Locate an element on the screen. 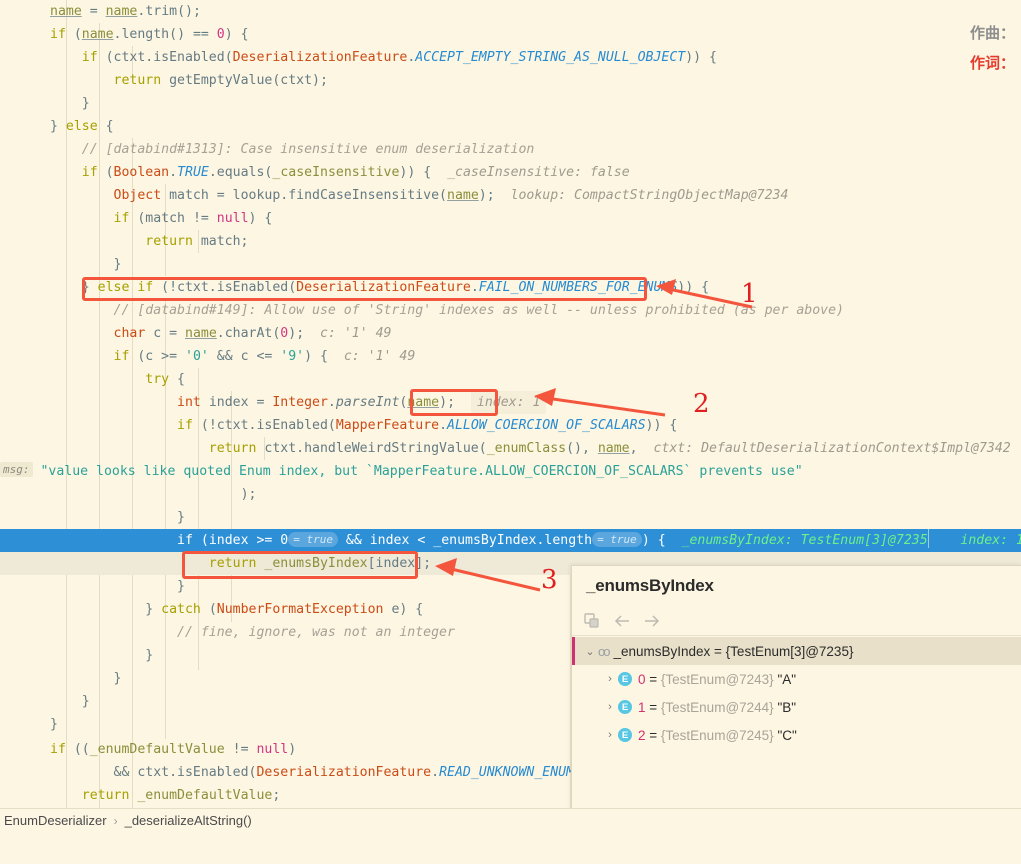 The height and width of the screenshot is (864, 1021). debugger-popup-title: _enumsByIndex is located at coordinates (650, 585).